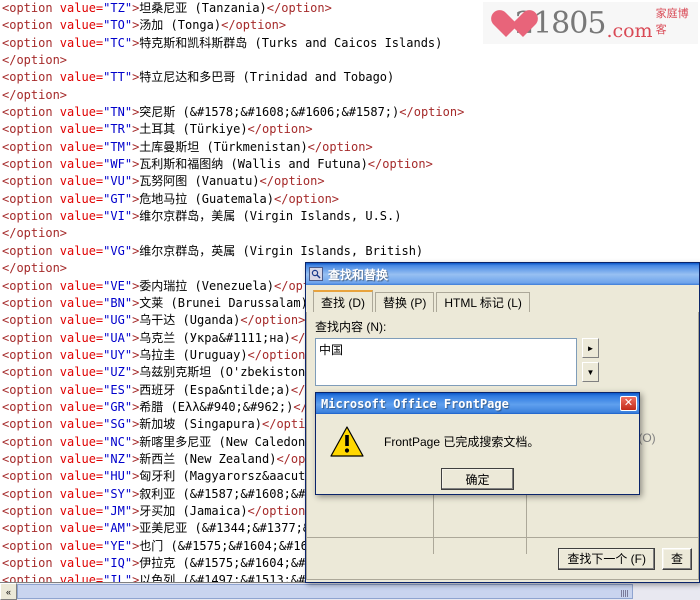 The width and height of the screenshot is (700, 600). What do you see at coordinates (216, 406) in the screenshot?
I see `code-token: 希腊 (Ελλ&#940;&#962;)` at bounding box center [216, 406].